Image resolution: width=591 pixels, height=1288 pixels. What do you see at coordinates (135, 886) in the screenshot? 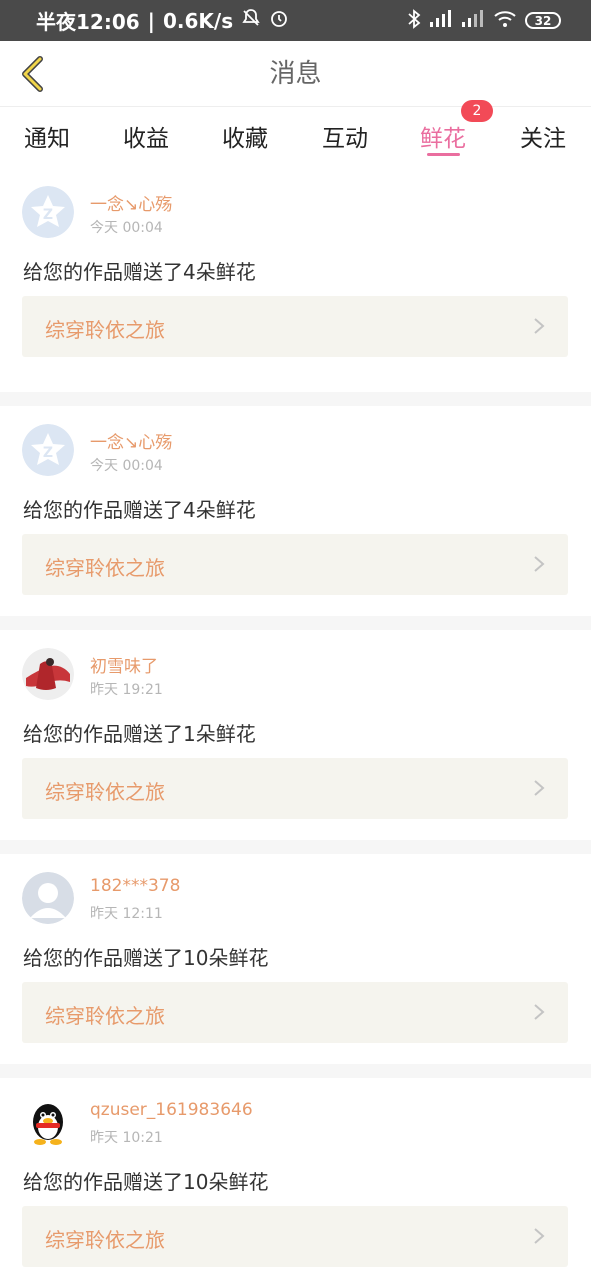
I see `sender-name: 182***378` at bounding box center [135, 886].